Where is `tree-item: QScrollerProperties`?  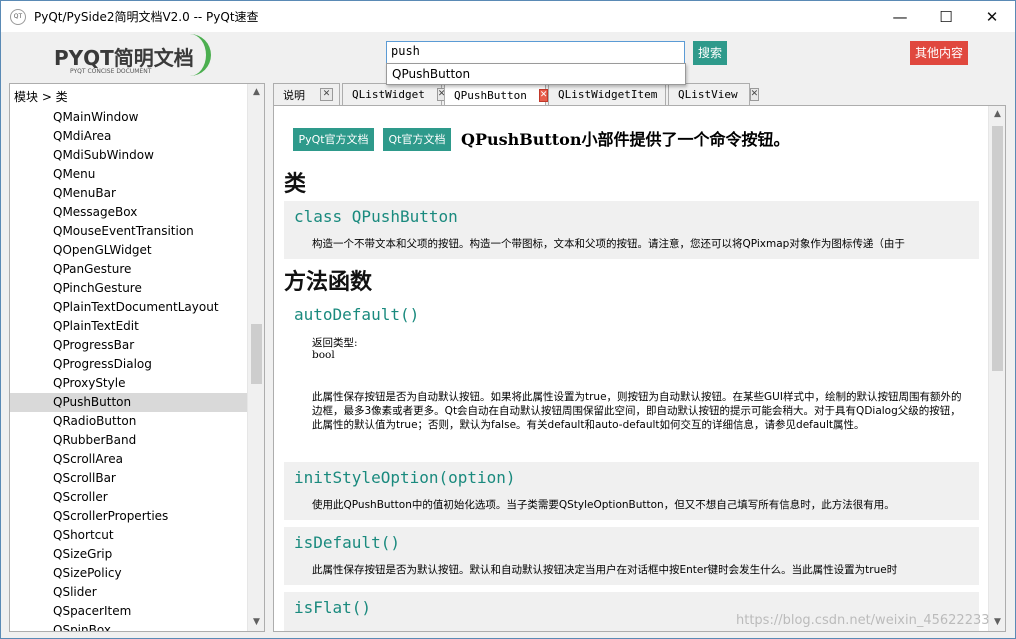 tree-item: QScrollerProperties is located at coordinates (129, 516).